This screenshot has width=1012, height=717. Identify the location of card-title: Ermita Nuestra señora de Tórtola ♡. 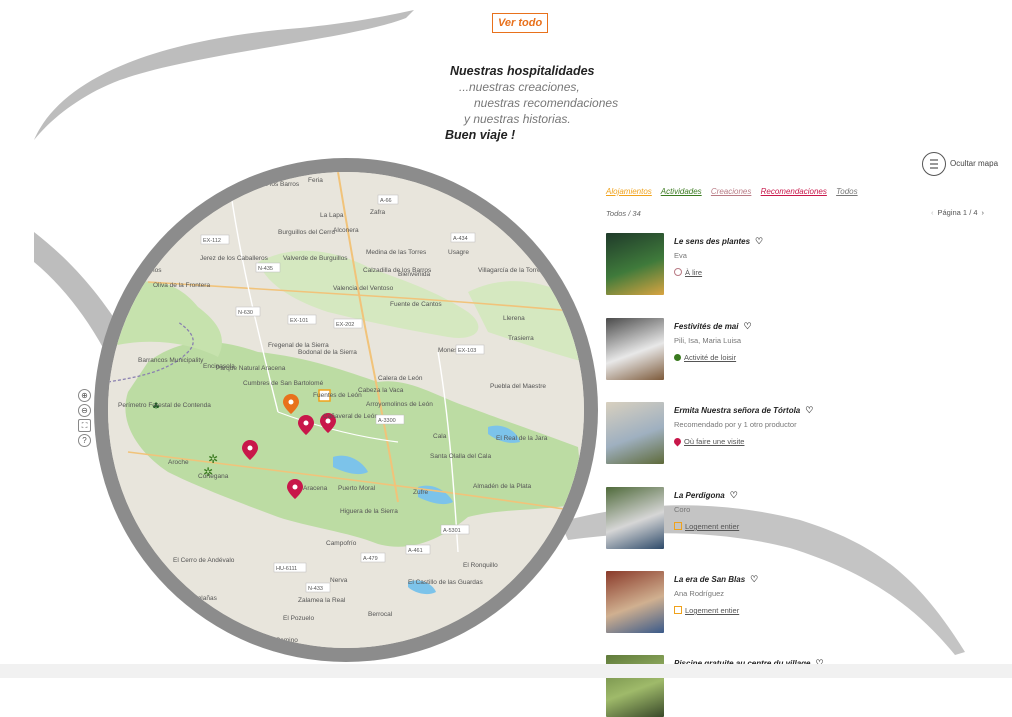
(743, 410).